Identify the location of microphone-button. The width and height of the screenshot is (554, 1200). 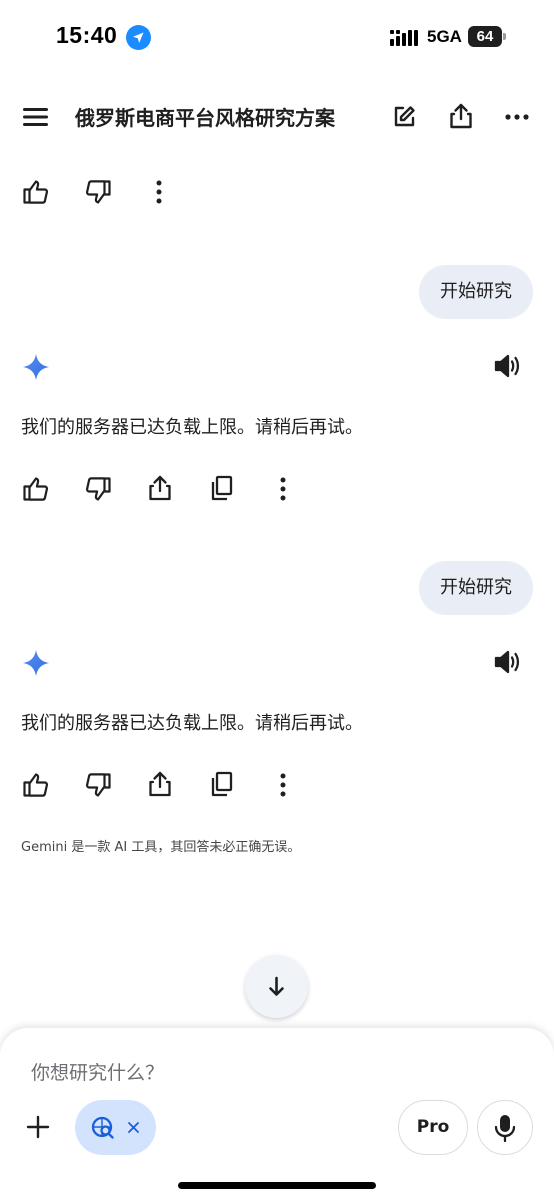
(505, 1127).